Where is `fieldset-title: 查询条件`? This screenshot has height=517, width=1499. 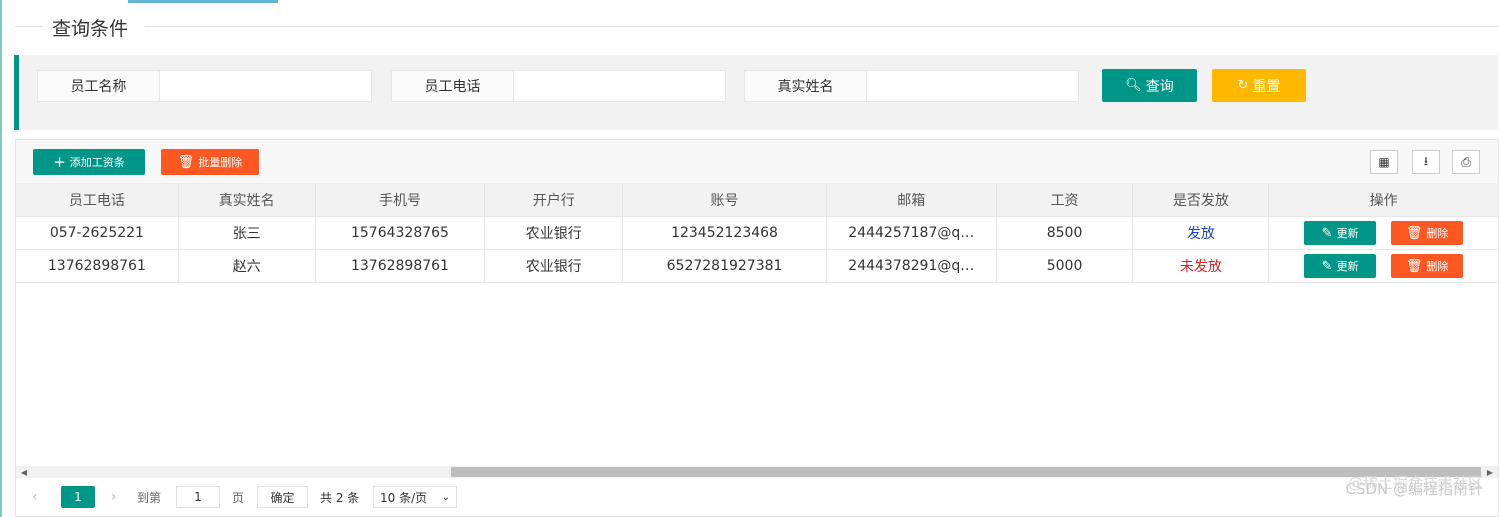
fieldset-title: 查询条件 is located at coordinates (90, 27).